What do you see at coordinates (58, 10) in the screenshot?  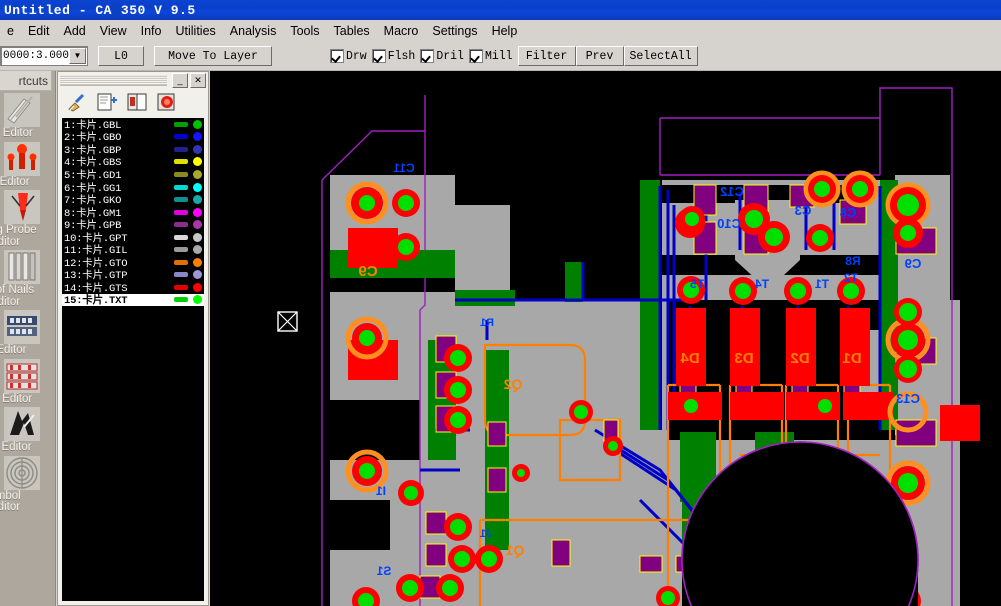 I see `window-title-pre: Untitled - CA` at bounding box center [58, 10].